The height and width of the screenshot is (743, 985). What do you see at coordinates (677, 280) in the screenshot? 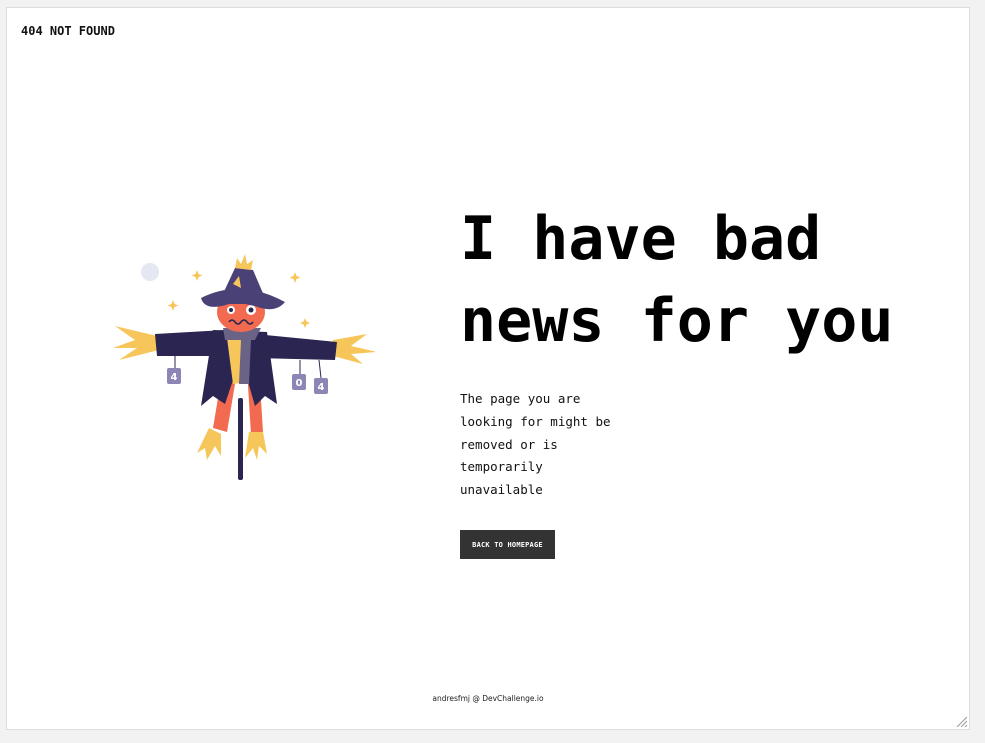
I see `page-headline: I have bad news for you` at bounding box center [677, 280].